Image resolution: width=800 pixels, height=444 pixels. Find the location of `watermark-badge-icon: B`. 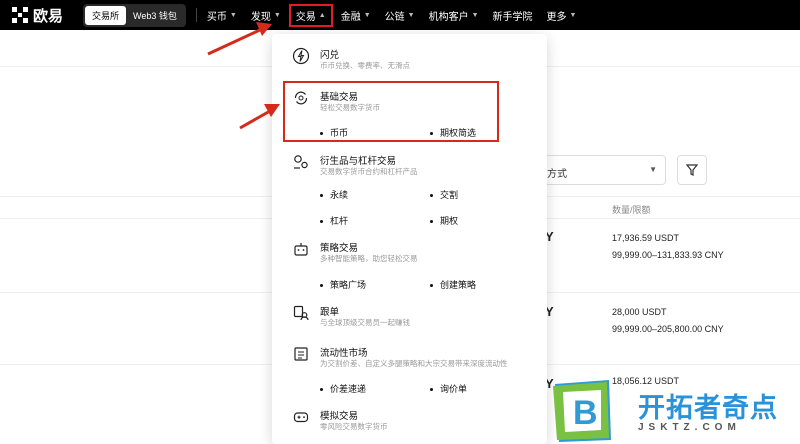

watermark-badge-icon: B is located at coordinates (582, 411).